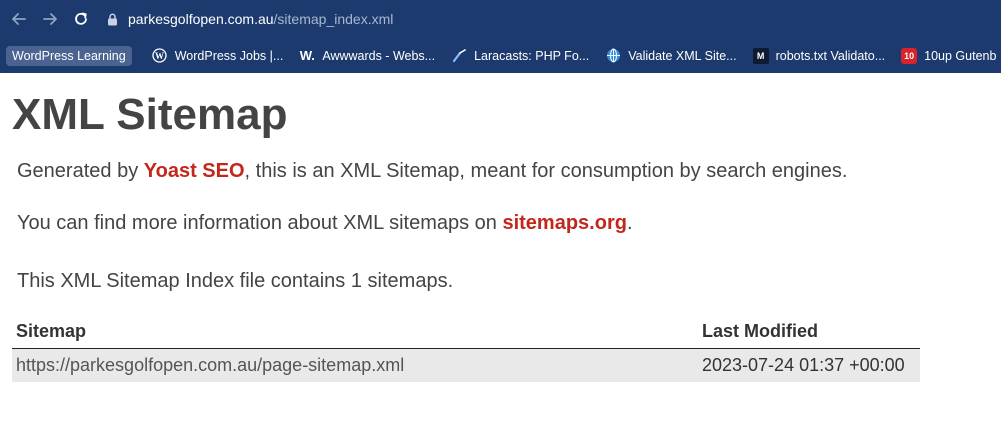 The image size is (1001, 448). I want to click on reload-icon, so click(81, 18).